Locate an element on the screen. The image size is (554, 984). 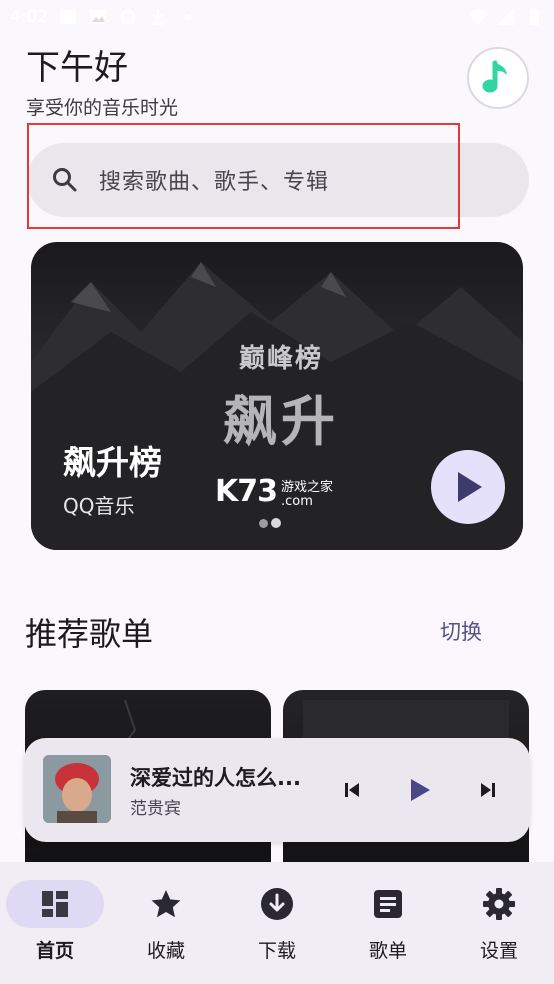
nav-item-settings: 设置 is located at coordinates (499, 925).